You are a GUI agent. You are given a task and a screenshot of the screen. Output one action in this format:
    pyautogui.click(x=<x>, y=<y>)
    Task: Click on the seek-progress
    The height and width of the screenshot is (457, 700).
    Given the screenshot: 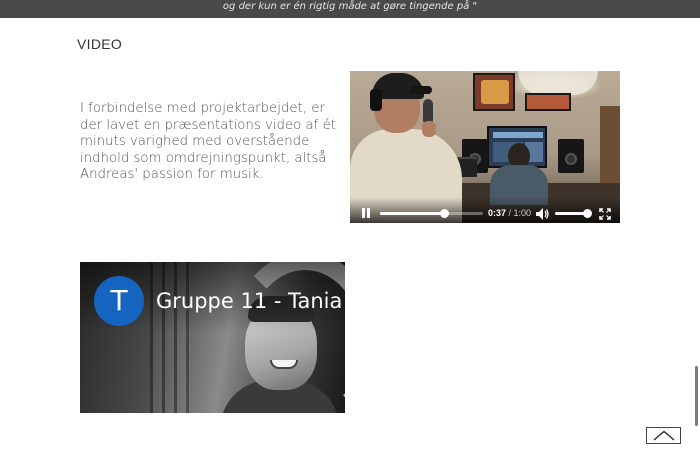 What is the action you would take?
    pyautogui.click(x=412, y=213)
    